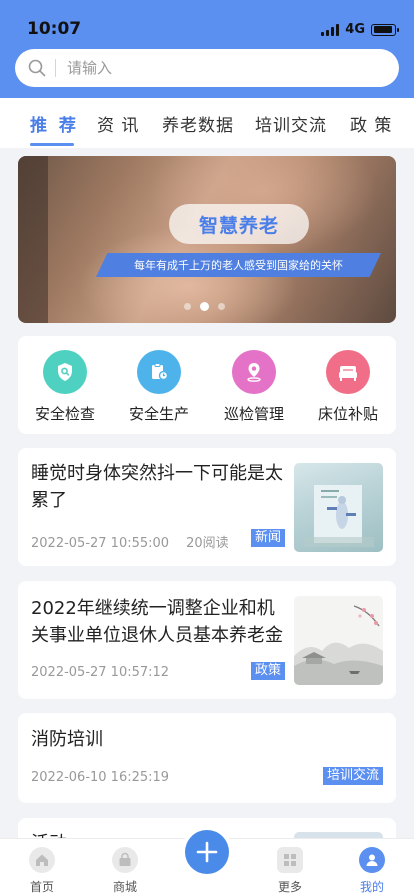 The height and width of the screenshot is (896, 414). Describe the element at coordinates (254, 372) in the screenshot. I see `location-pin-icon` at that location.